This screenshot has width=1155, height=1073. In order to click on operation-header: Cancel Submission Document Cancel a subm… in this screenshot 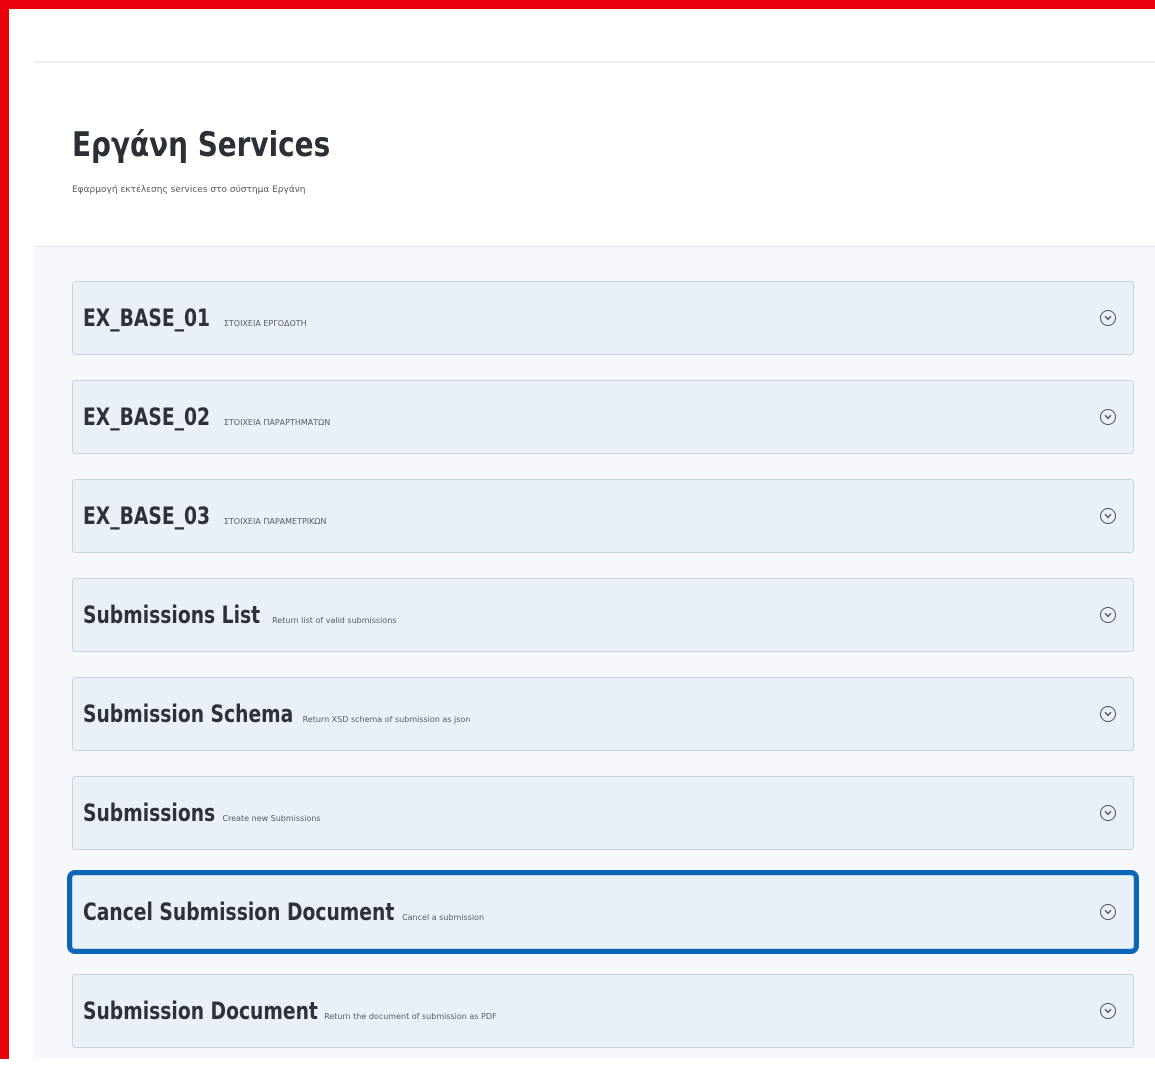, I will do `click(283, 912)`.